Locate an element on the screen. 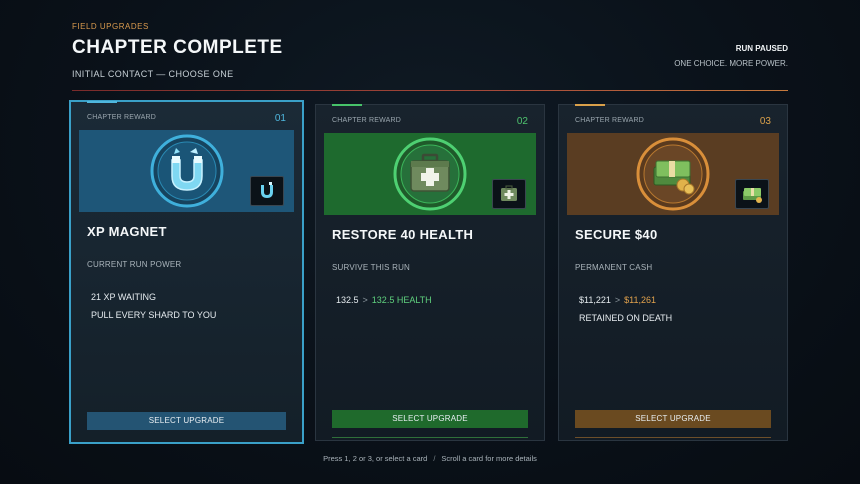  footer-hint-keys: Press 1, 2 or 3, or select a card is located at coordinates (375, 458).